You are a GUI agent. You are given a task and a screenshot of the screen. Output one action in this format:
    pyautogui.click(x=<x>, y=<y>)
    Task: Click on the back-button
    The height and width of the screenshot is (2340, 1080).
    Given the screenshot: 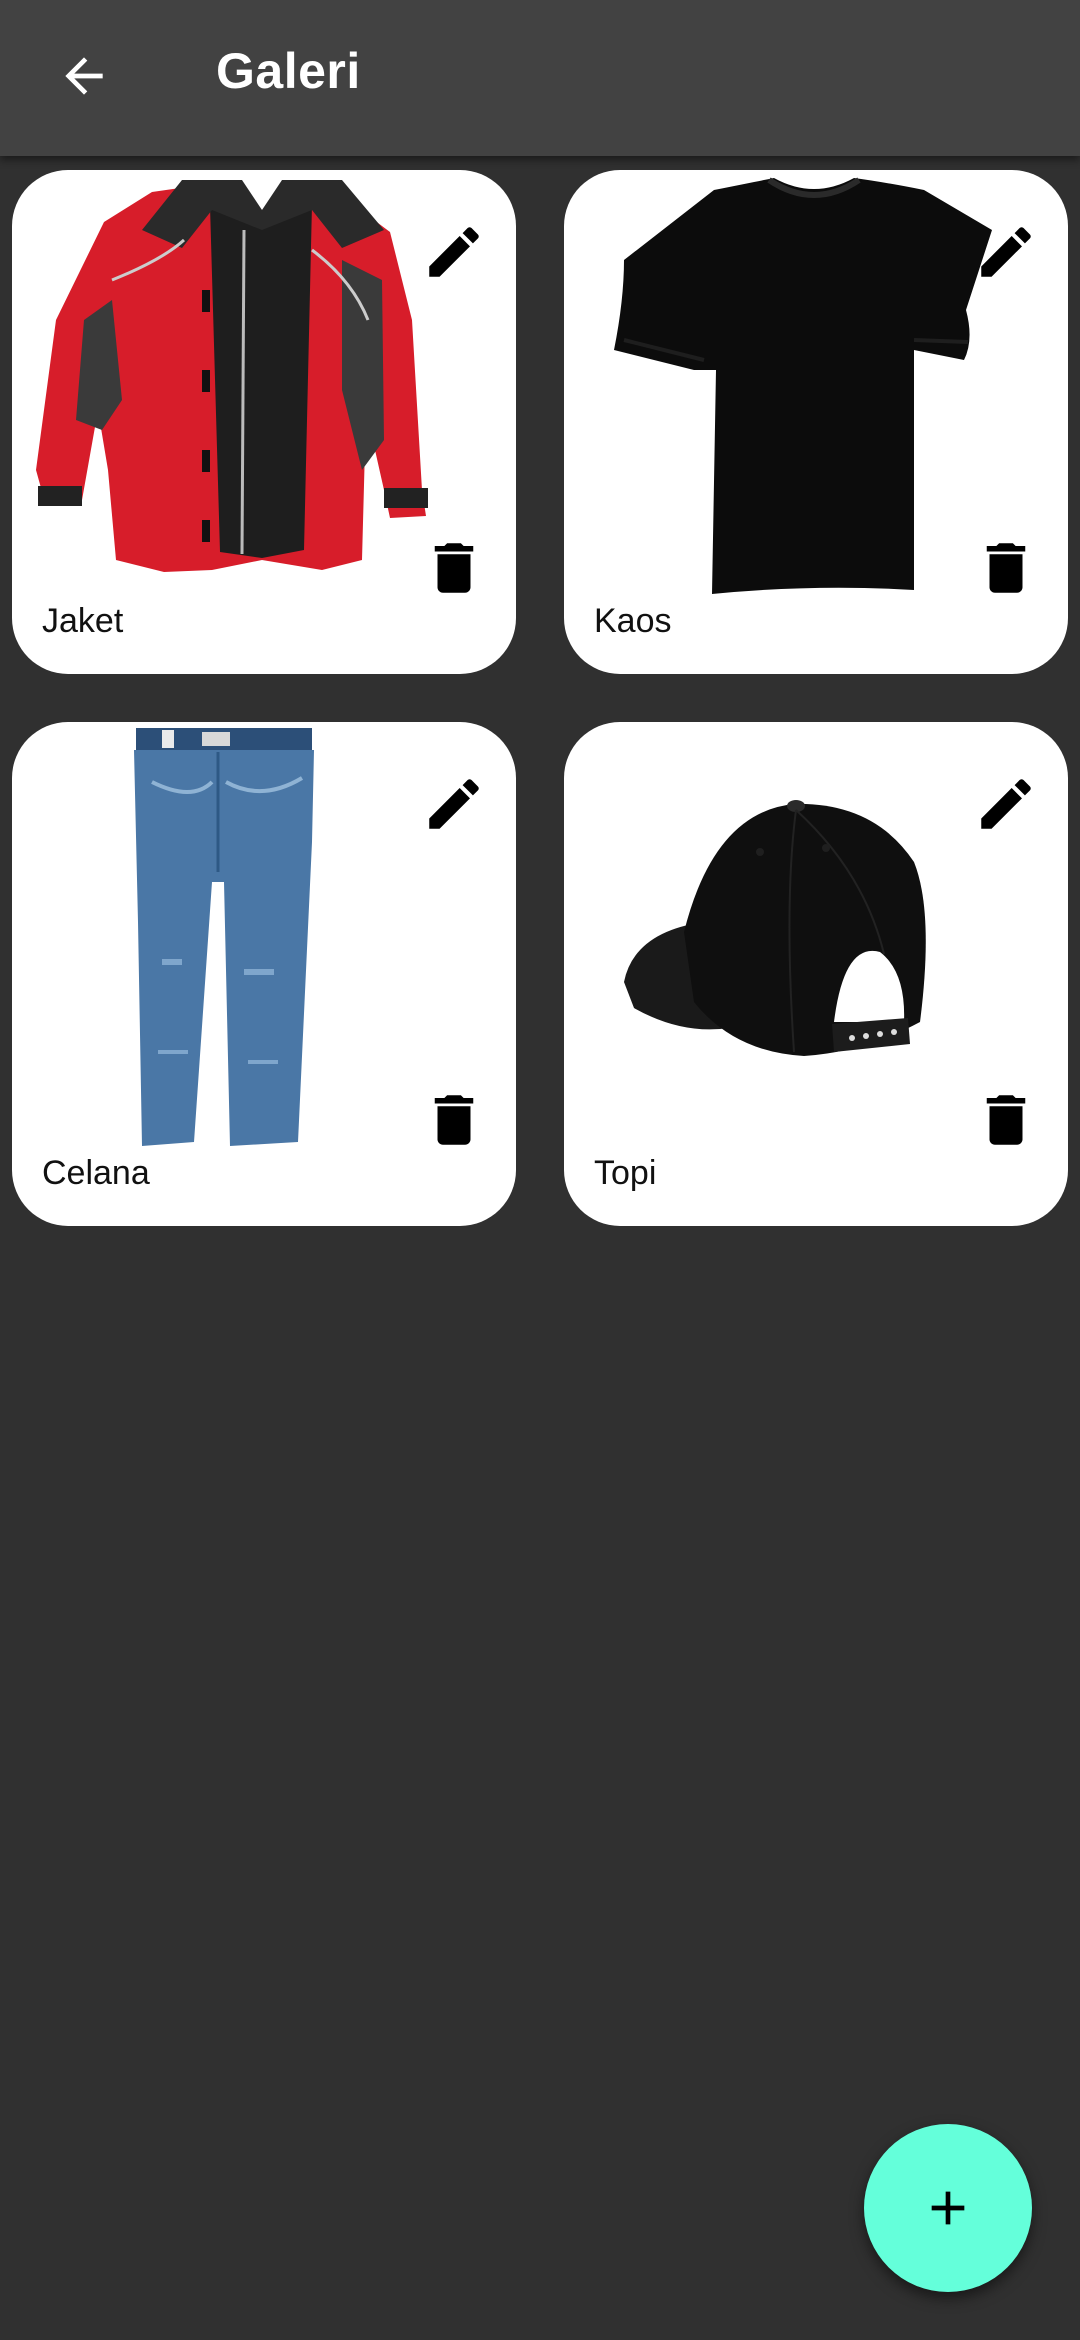 What is the action you would take?
    pyautogui.click(x=84, y=76)
    